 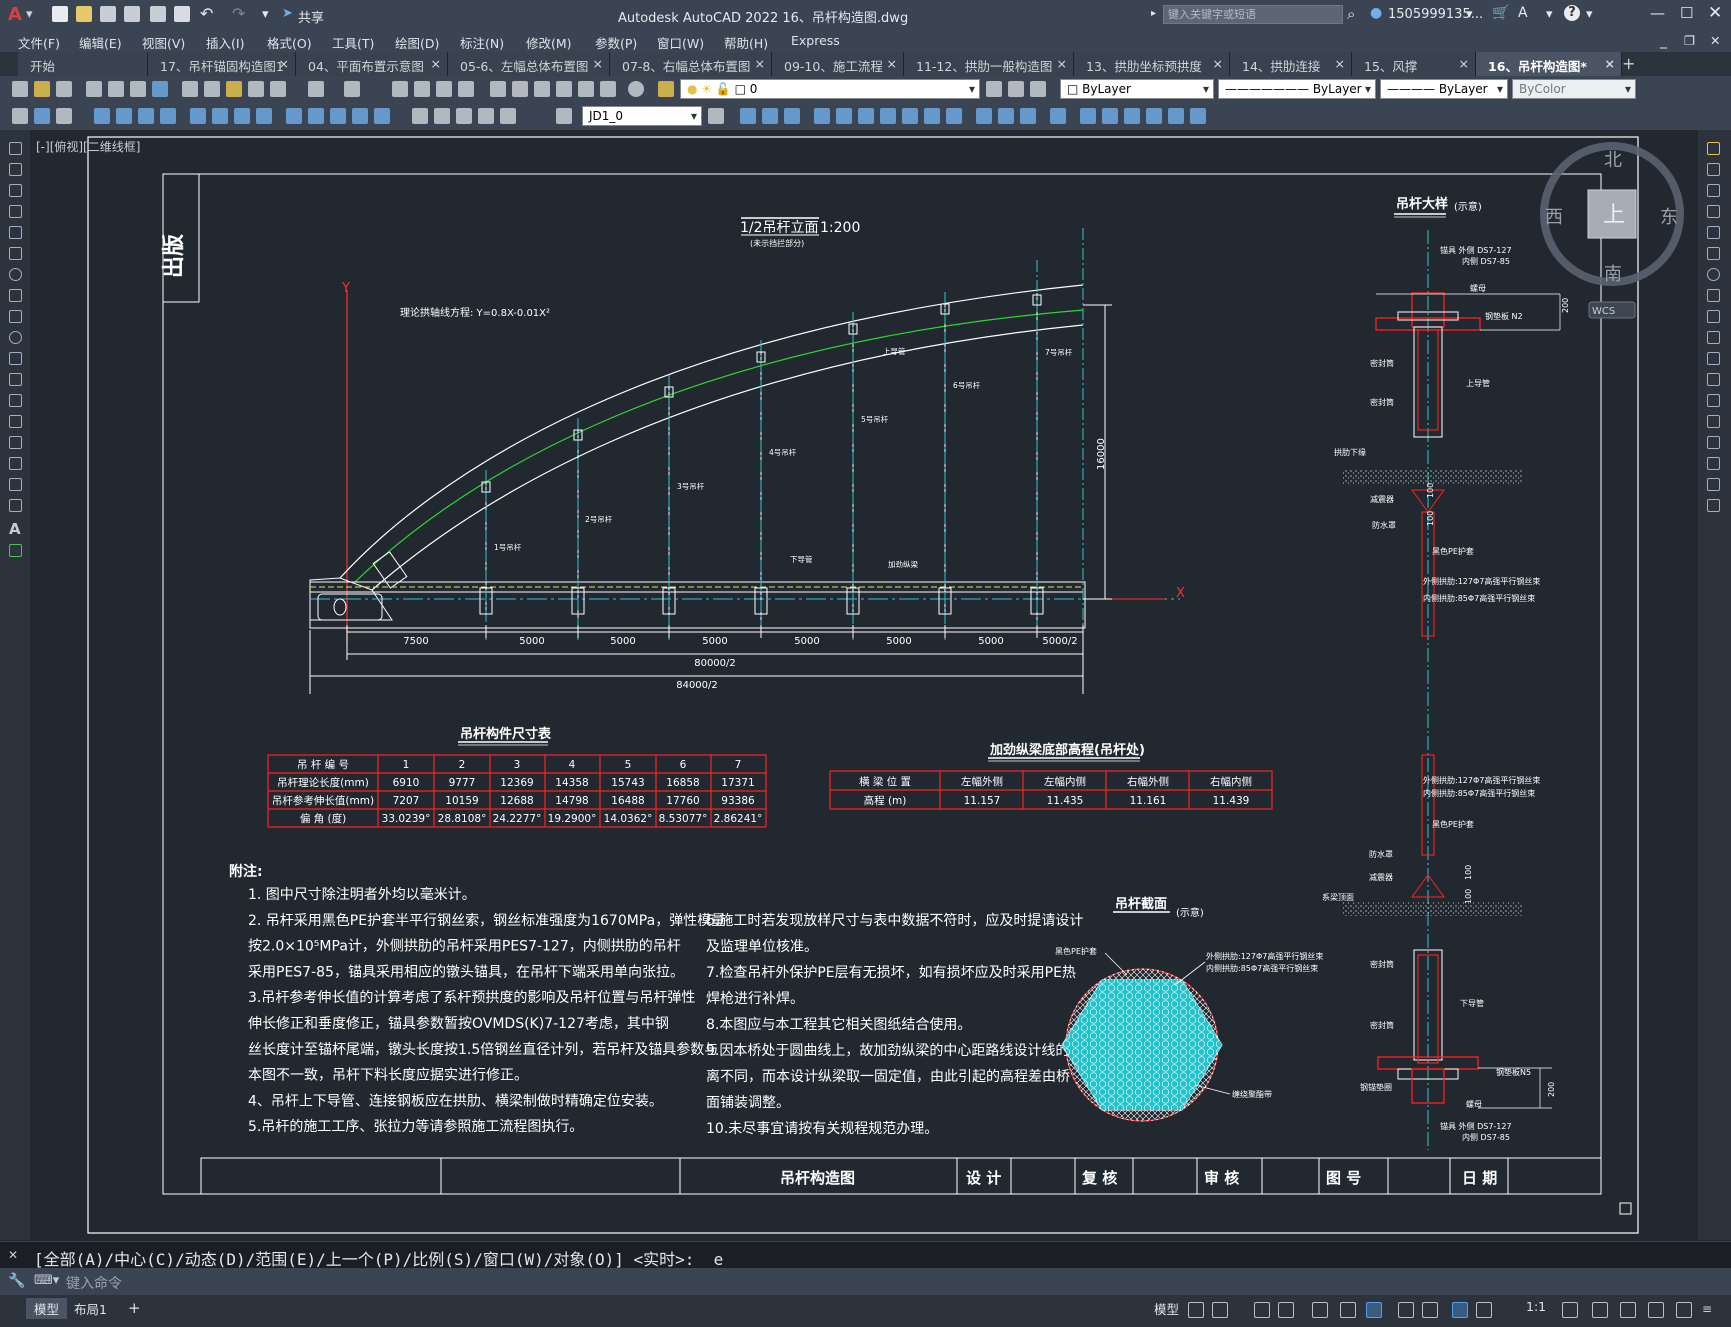 I want to click on detail-label: 内侧 DS7-85, so click(x=1486, y=261).